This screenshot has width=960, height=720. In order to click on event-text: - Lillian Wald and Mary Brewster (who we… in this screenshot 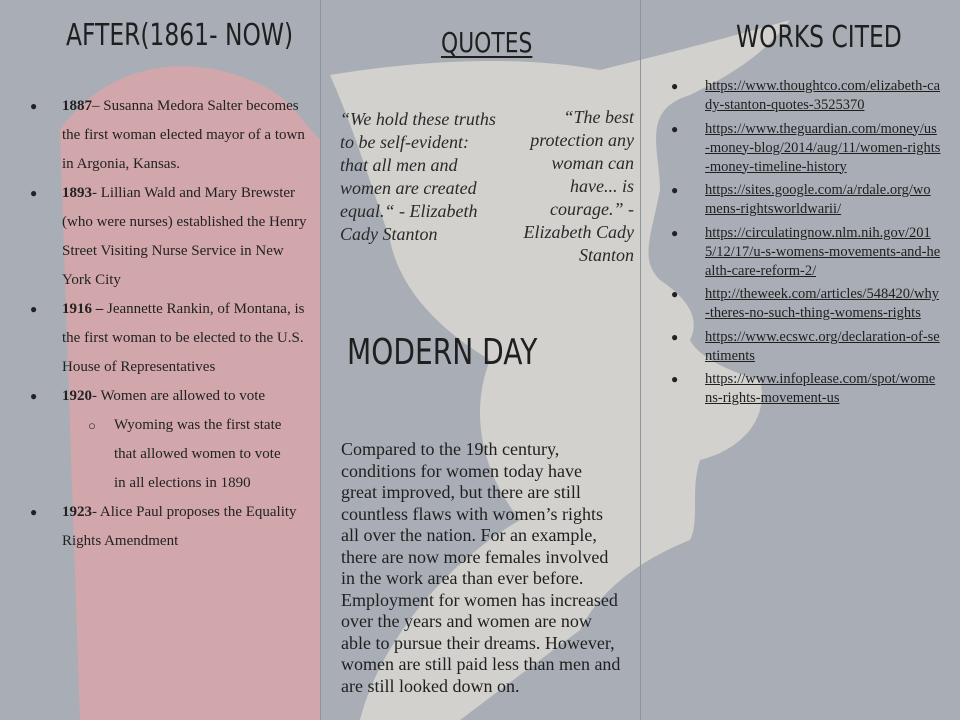, I will do `click(184, 236)`.